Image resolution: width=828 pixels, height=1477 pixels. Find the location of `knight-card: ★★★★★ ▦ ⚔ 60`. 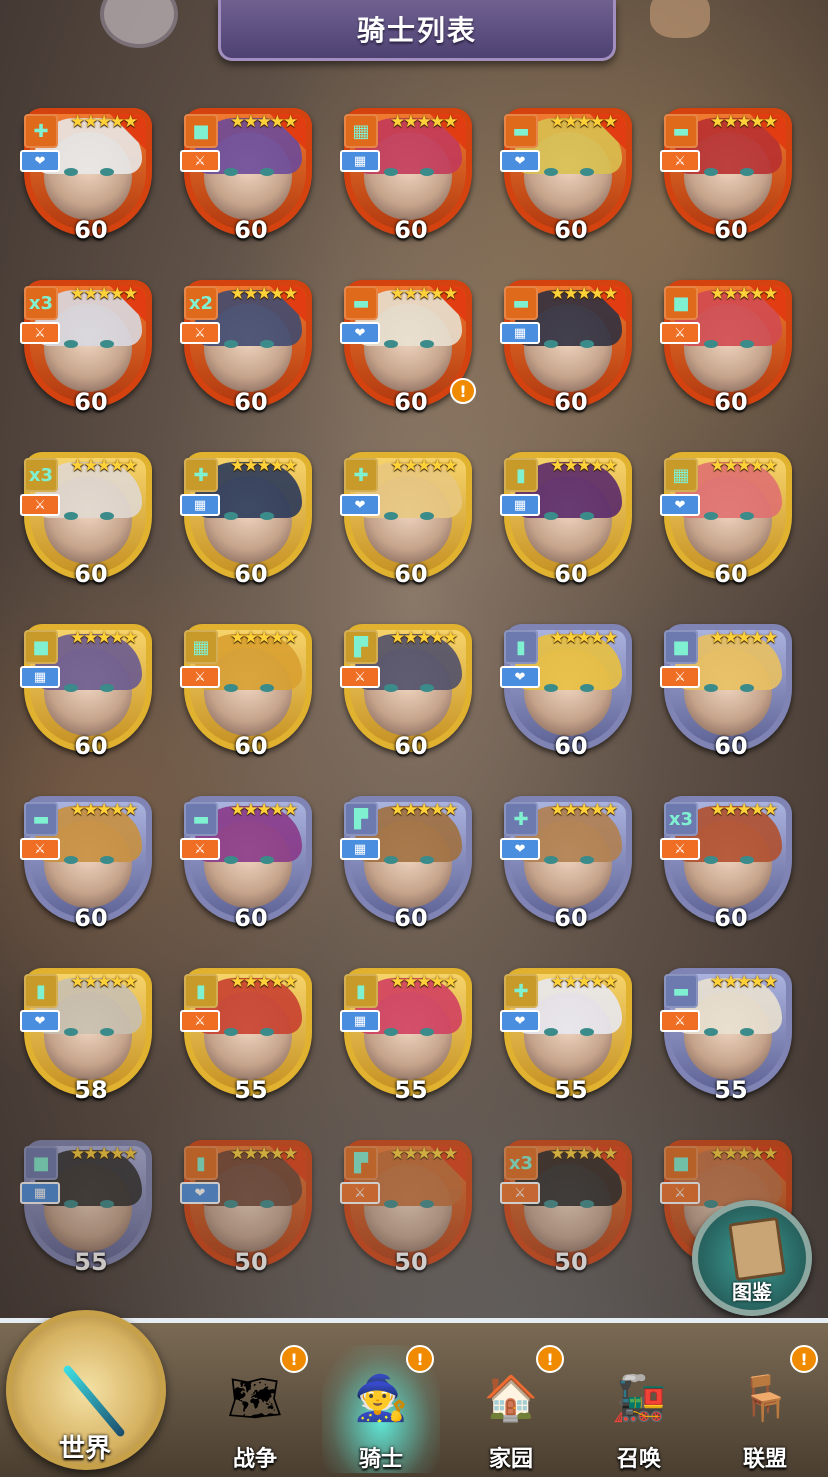

knight-card: ★★★★★ ▦ ⚔ 60 is located at coordinates (251, 689).